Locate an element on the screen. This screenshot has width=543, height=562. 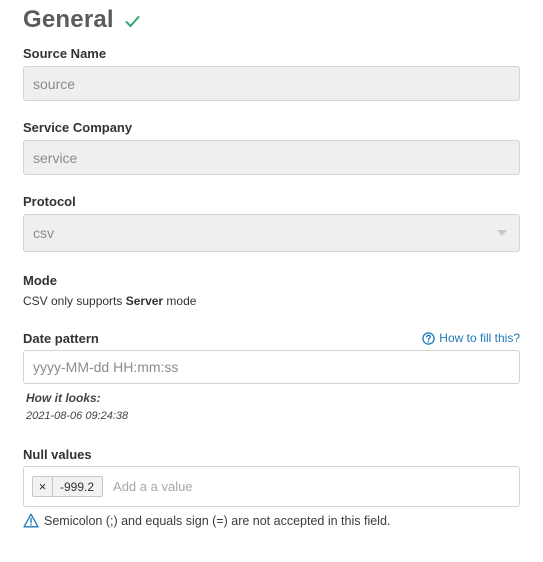
warning-triangle-icon is located at coordinates (31, 520).